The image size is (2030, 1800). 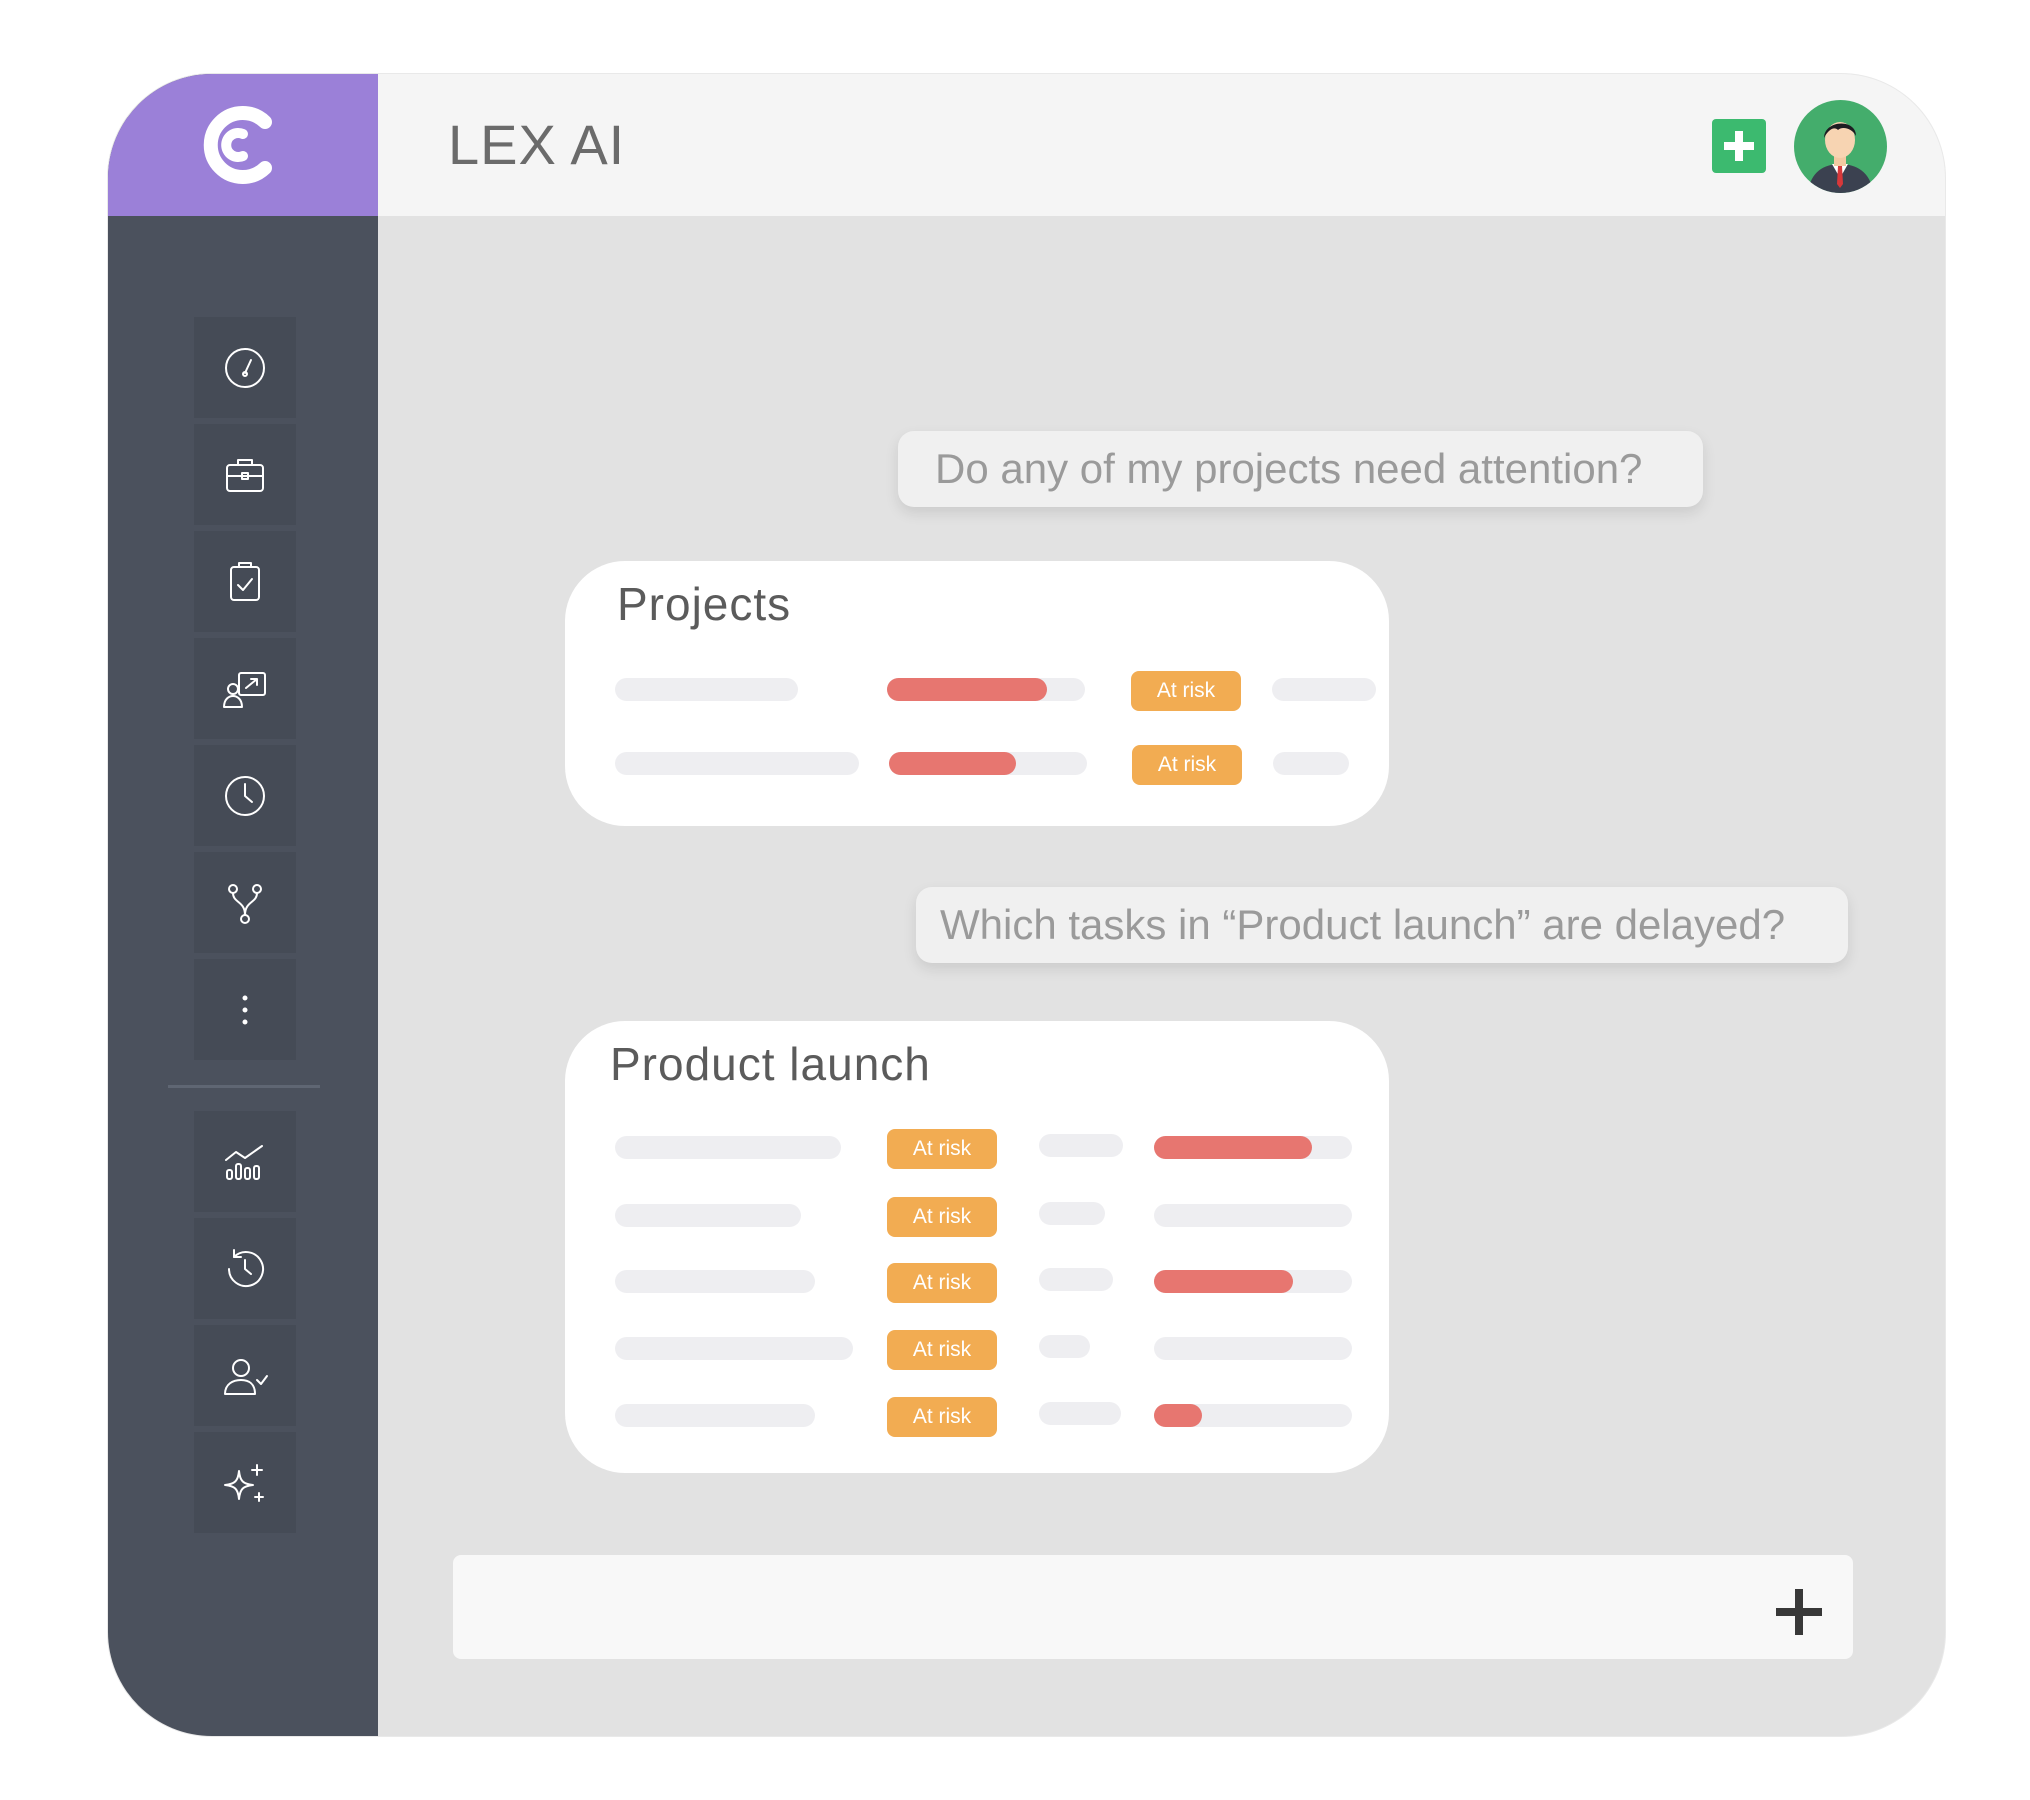 I want to click on sidebar-item-dashboard, so click(x=245, y=367).